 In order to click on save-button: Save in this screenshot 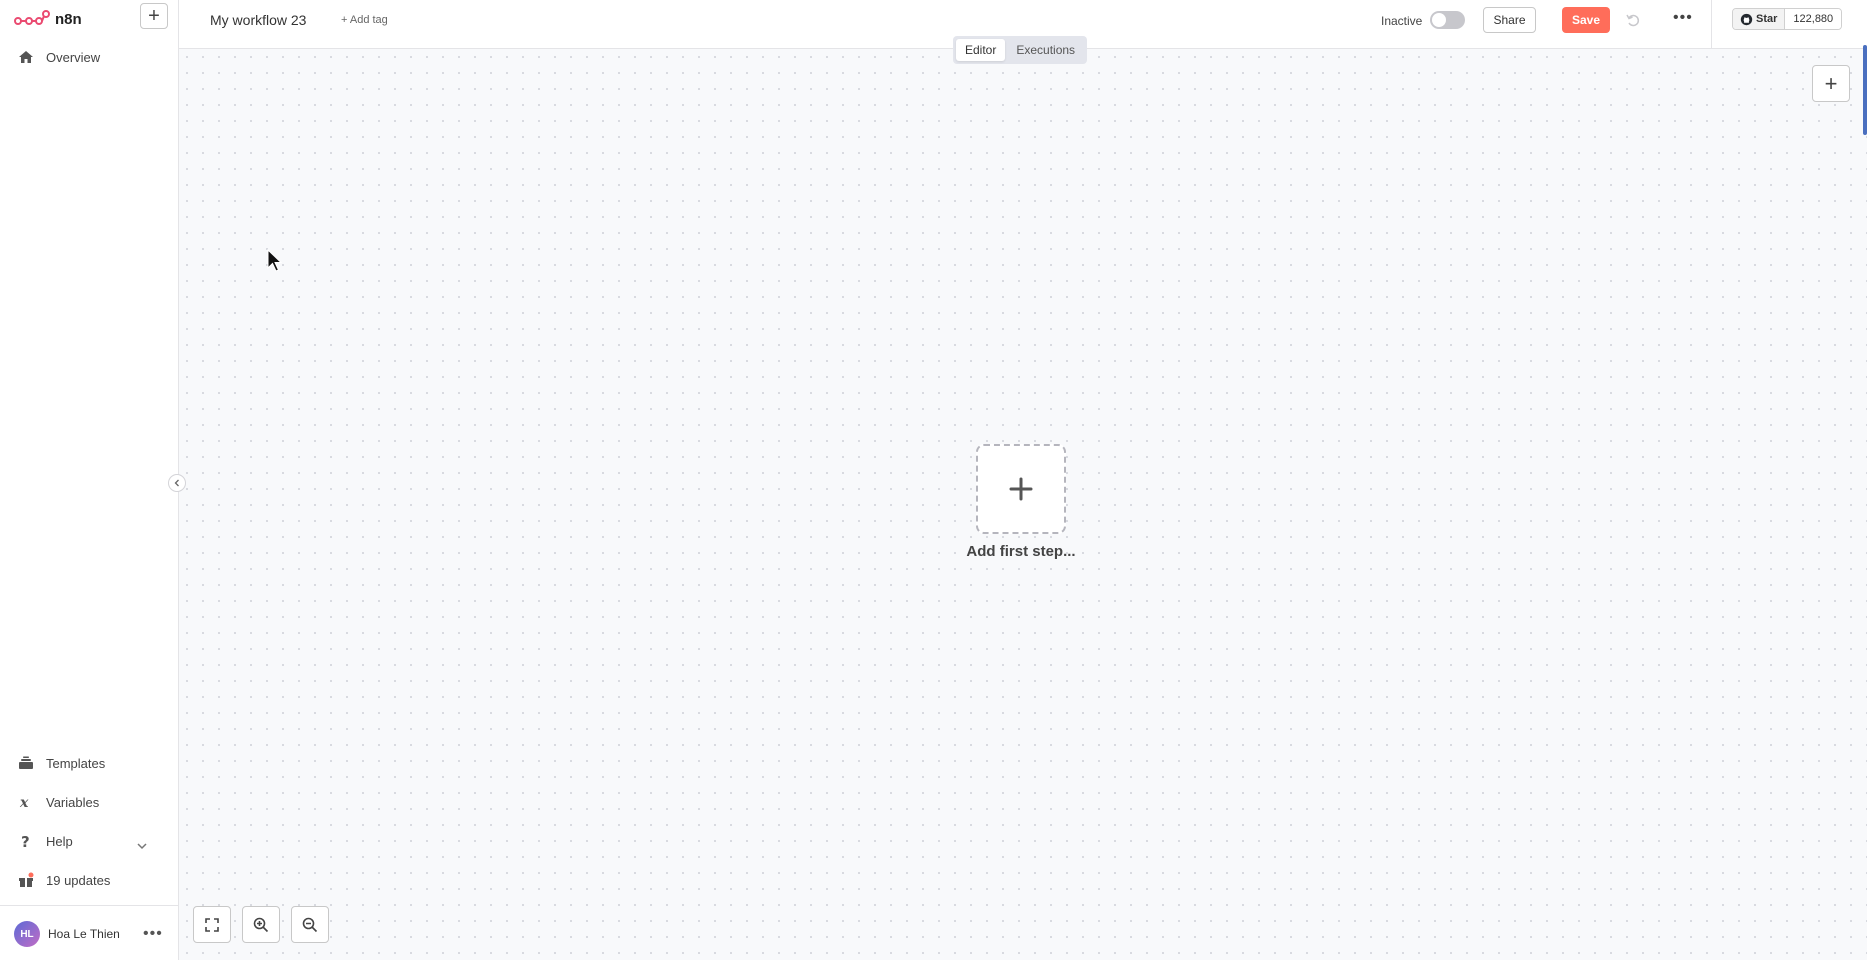, I will do `click(1586, 20)`.